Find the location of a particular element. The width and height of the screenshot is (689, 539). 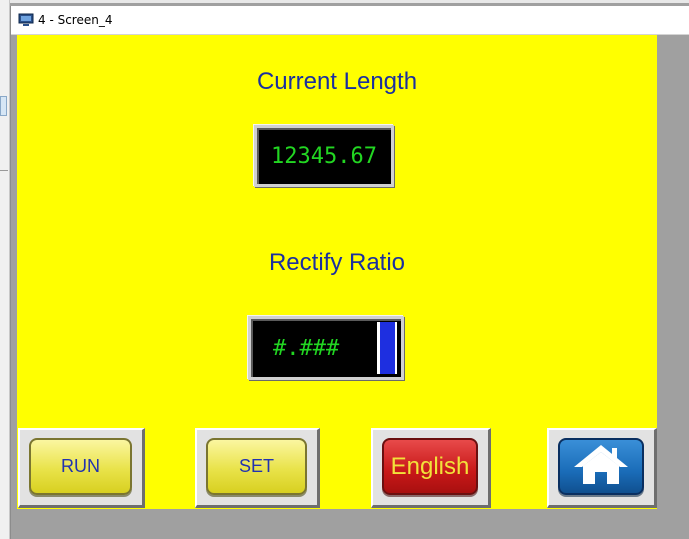

rectify-ratio-label: Rectify Ratio is located at coordinates (337, 262).